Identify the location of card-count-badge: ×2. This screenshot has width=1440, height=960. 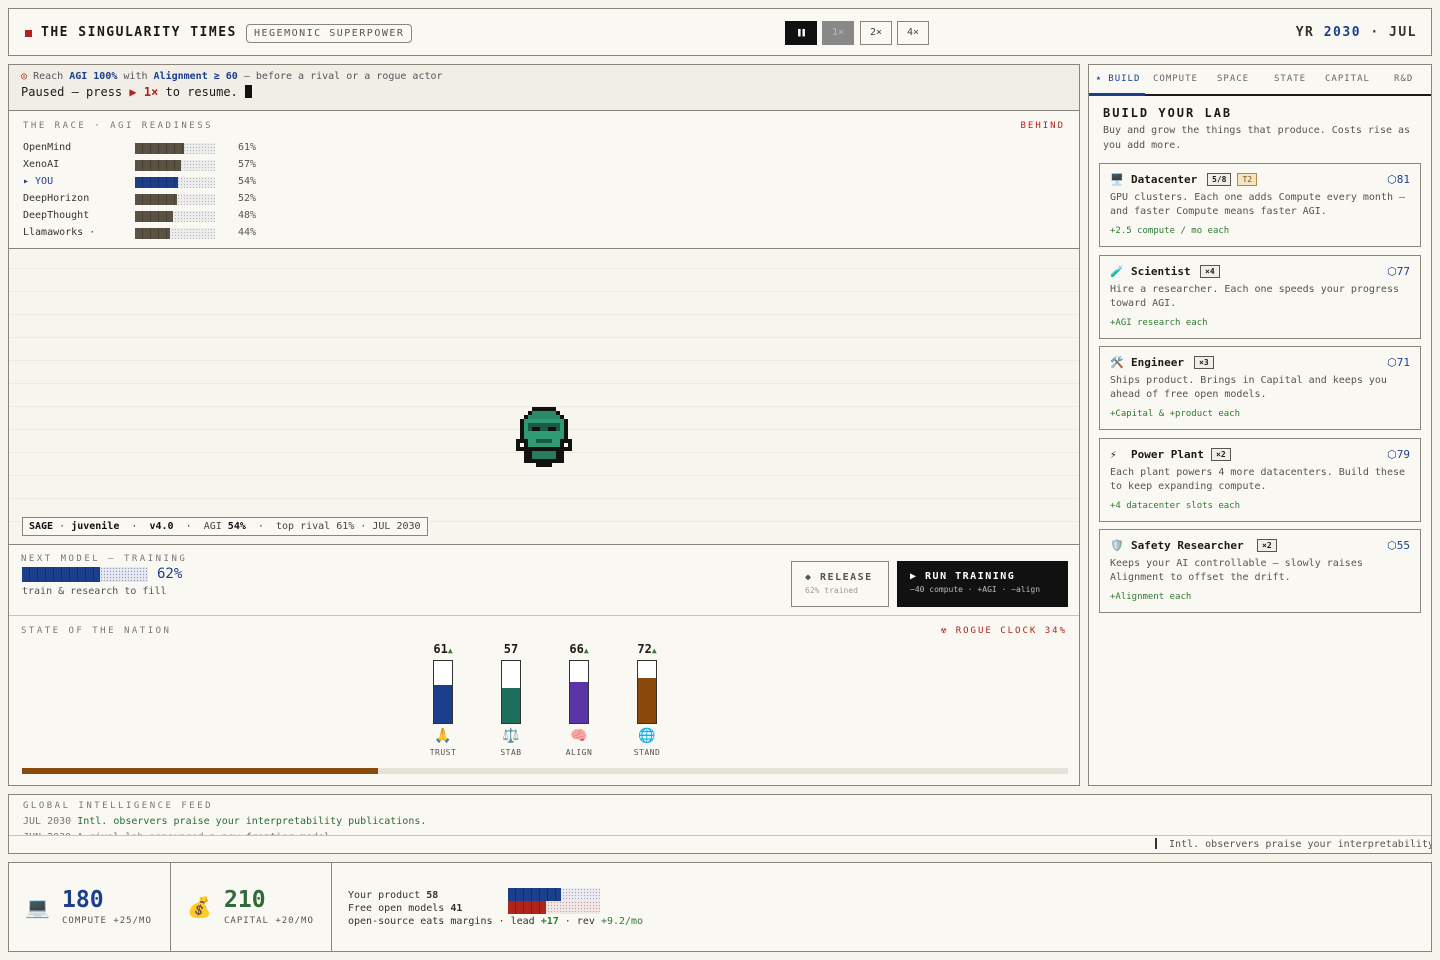
(1267, 545).